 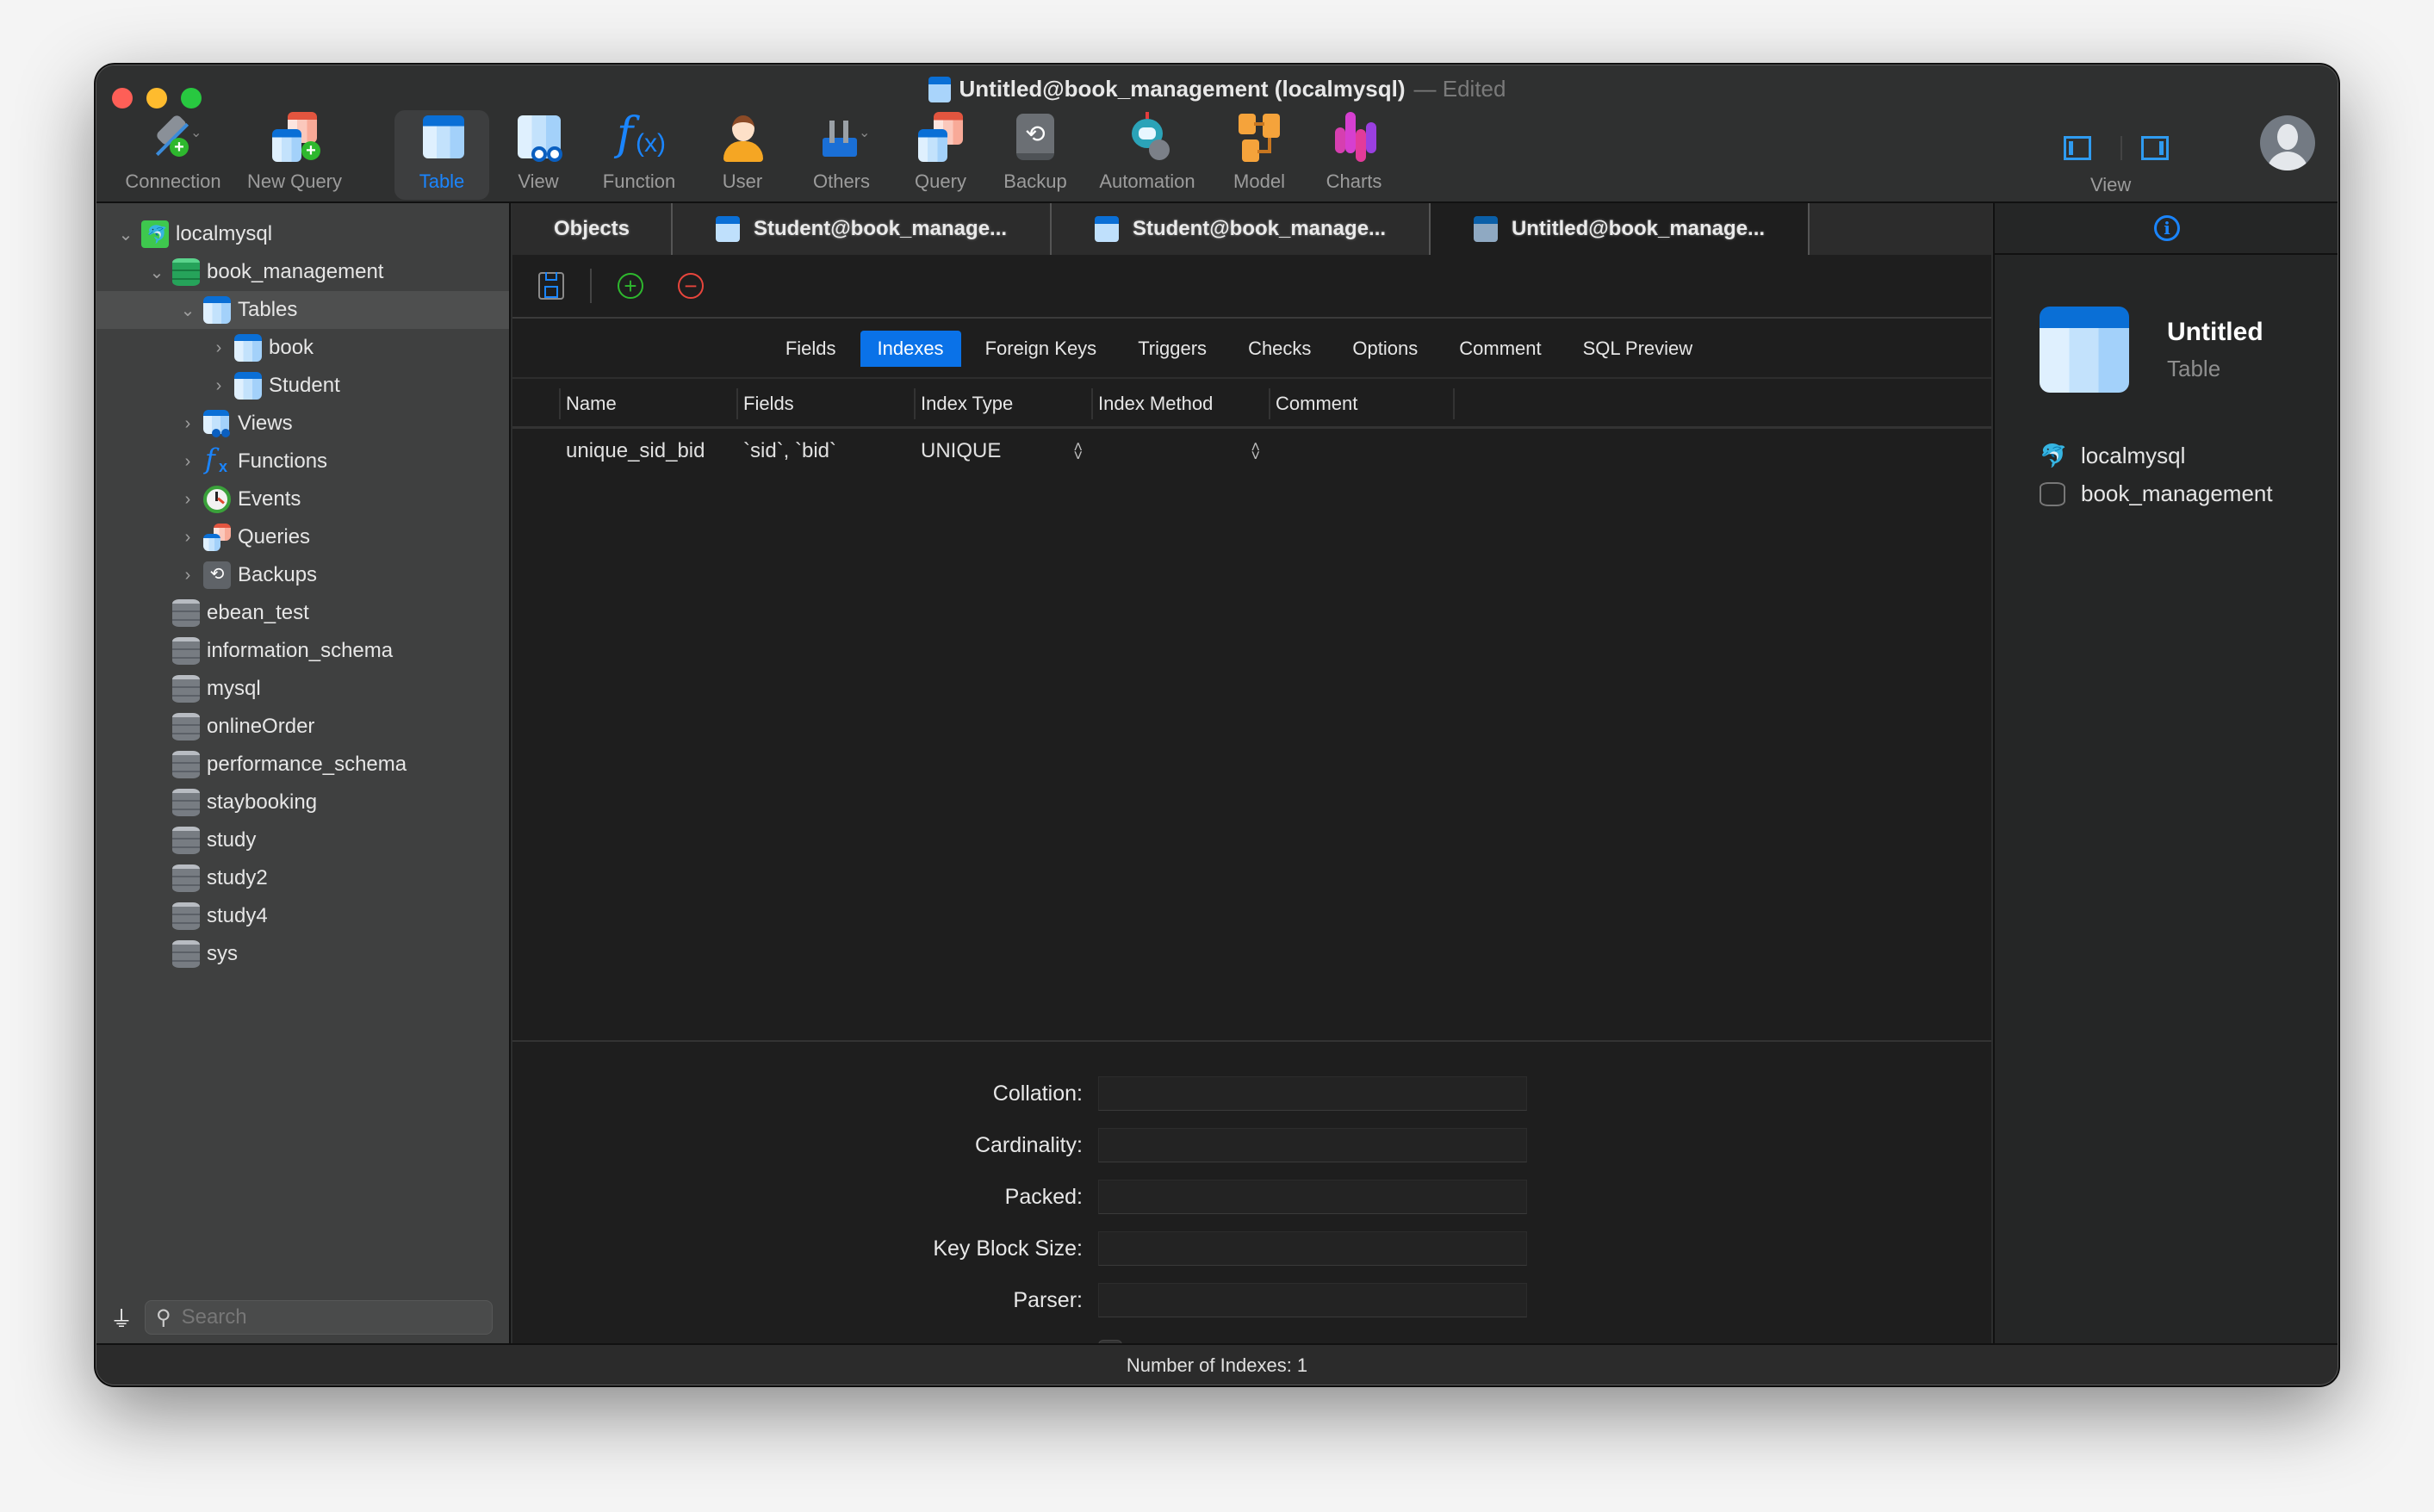 I want to click on collation-field, so click(x=1312, y=1093).